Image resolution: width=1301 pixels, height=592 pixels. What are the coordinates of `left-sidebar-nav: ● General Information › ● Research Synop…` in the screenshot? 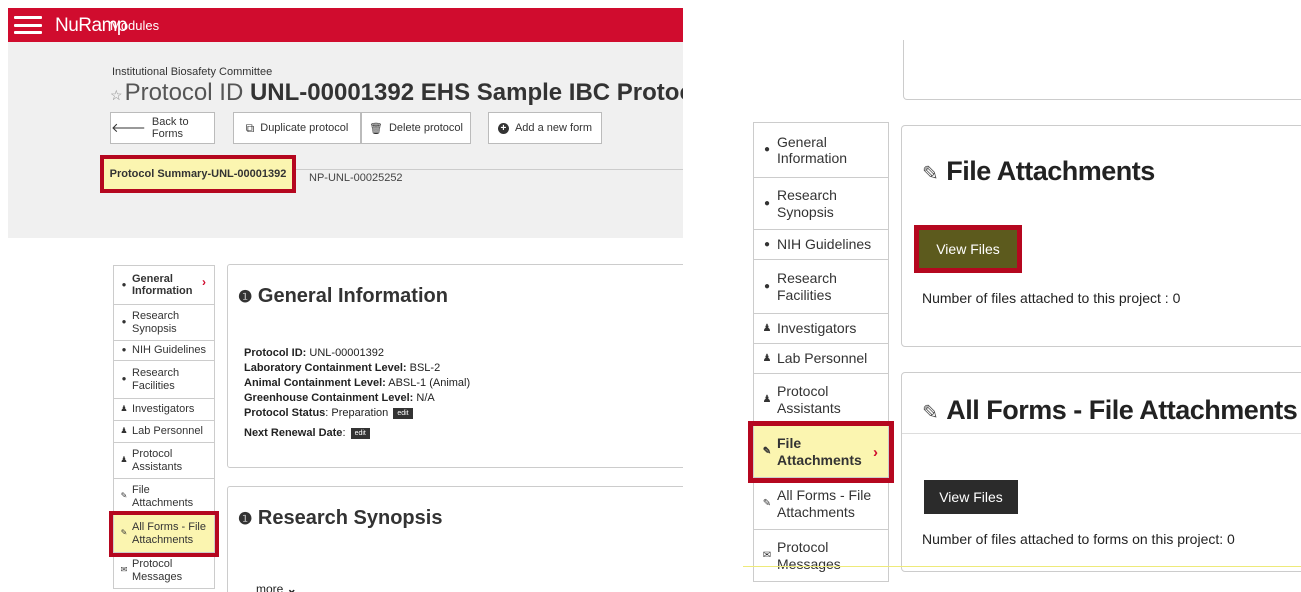 It's located at (164, 427).